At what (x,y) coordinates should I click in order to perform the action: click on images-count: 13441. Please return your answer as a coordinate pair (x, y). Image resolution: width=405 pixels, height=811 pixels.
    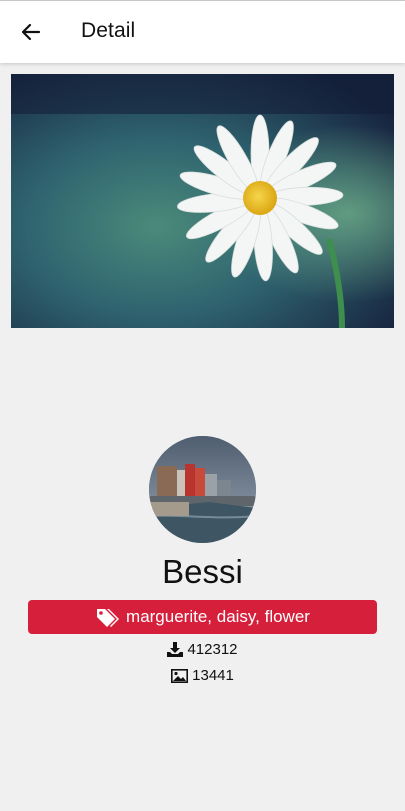
    Looking at the image, I should click on (213, 675).